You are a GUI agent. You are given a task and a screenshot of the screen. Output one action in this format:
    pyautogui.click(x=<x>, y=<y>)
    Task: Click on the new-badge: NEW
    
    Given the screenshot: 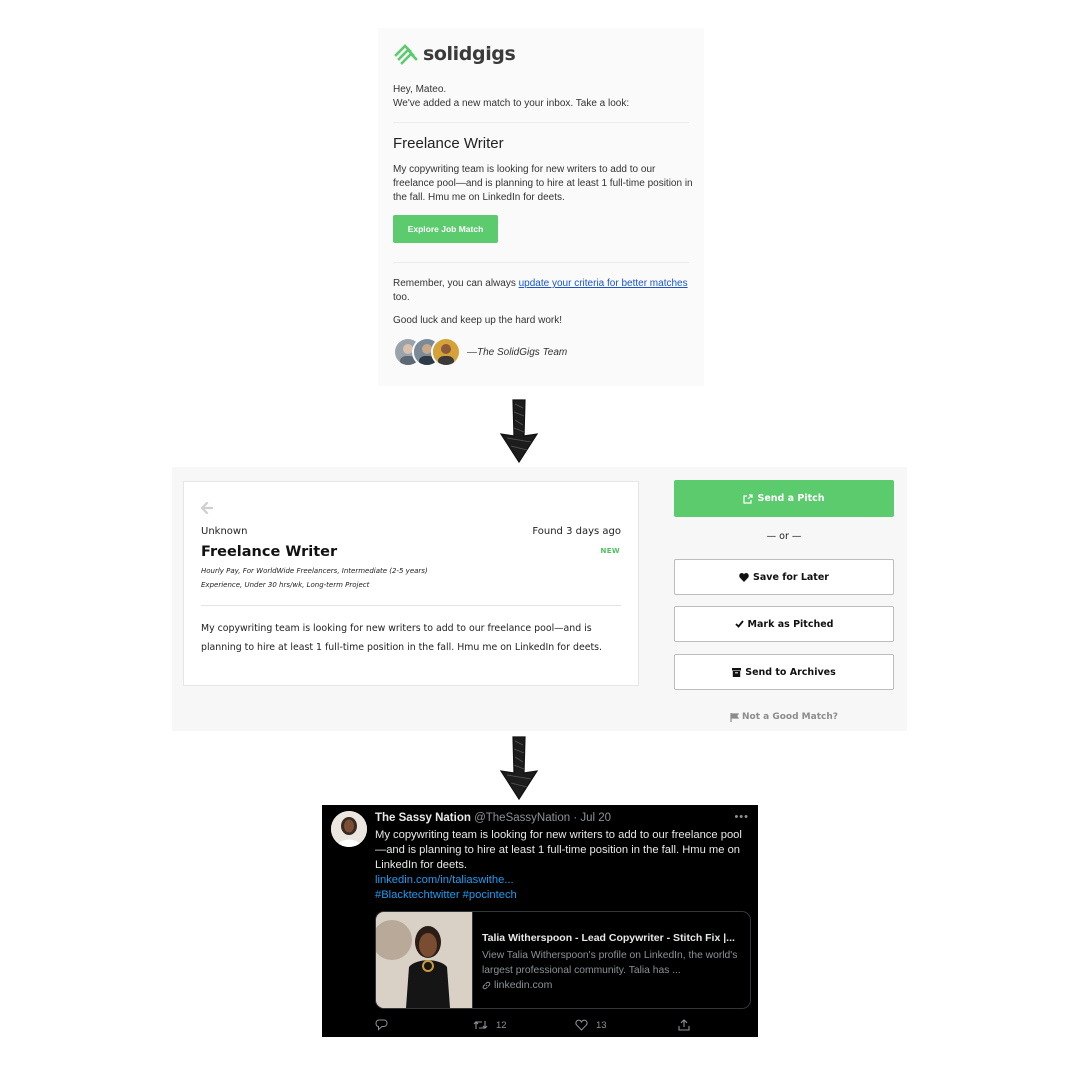 What is the action you would take?
    pyautogui.click(x=610, y=551)
    